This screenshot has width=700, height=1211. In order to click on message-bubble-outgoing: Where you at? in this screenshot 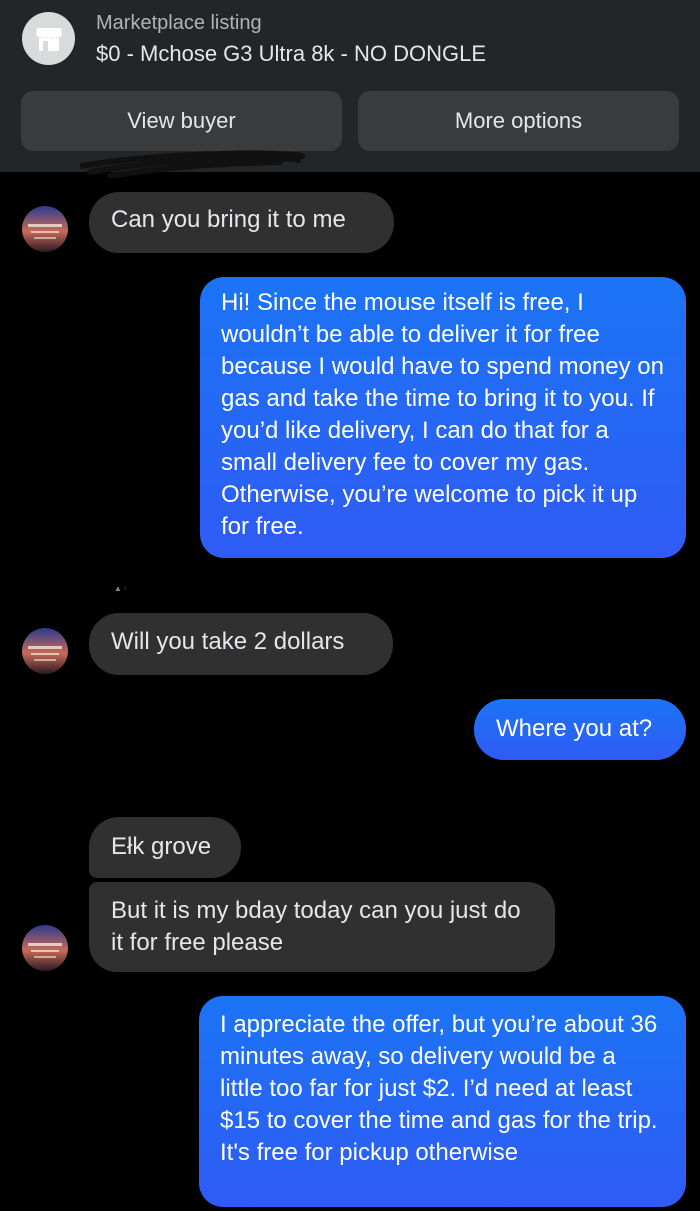, I will do `click(580, 729)`.